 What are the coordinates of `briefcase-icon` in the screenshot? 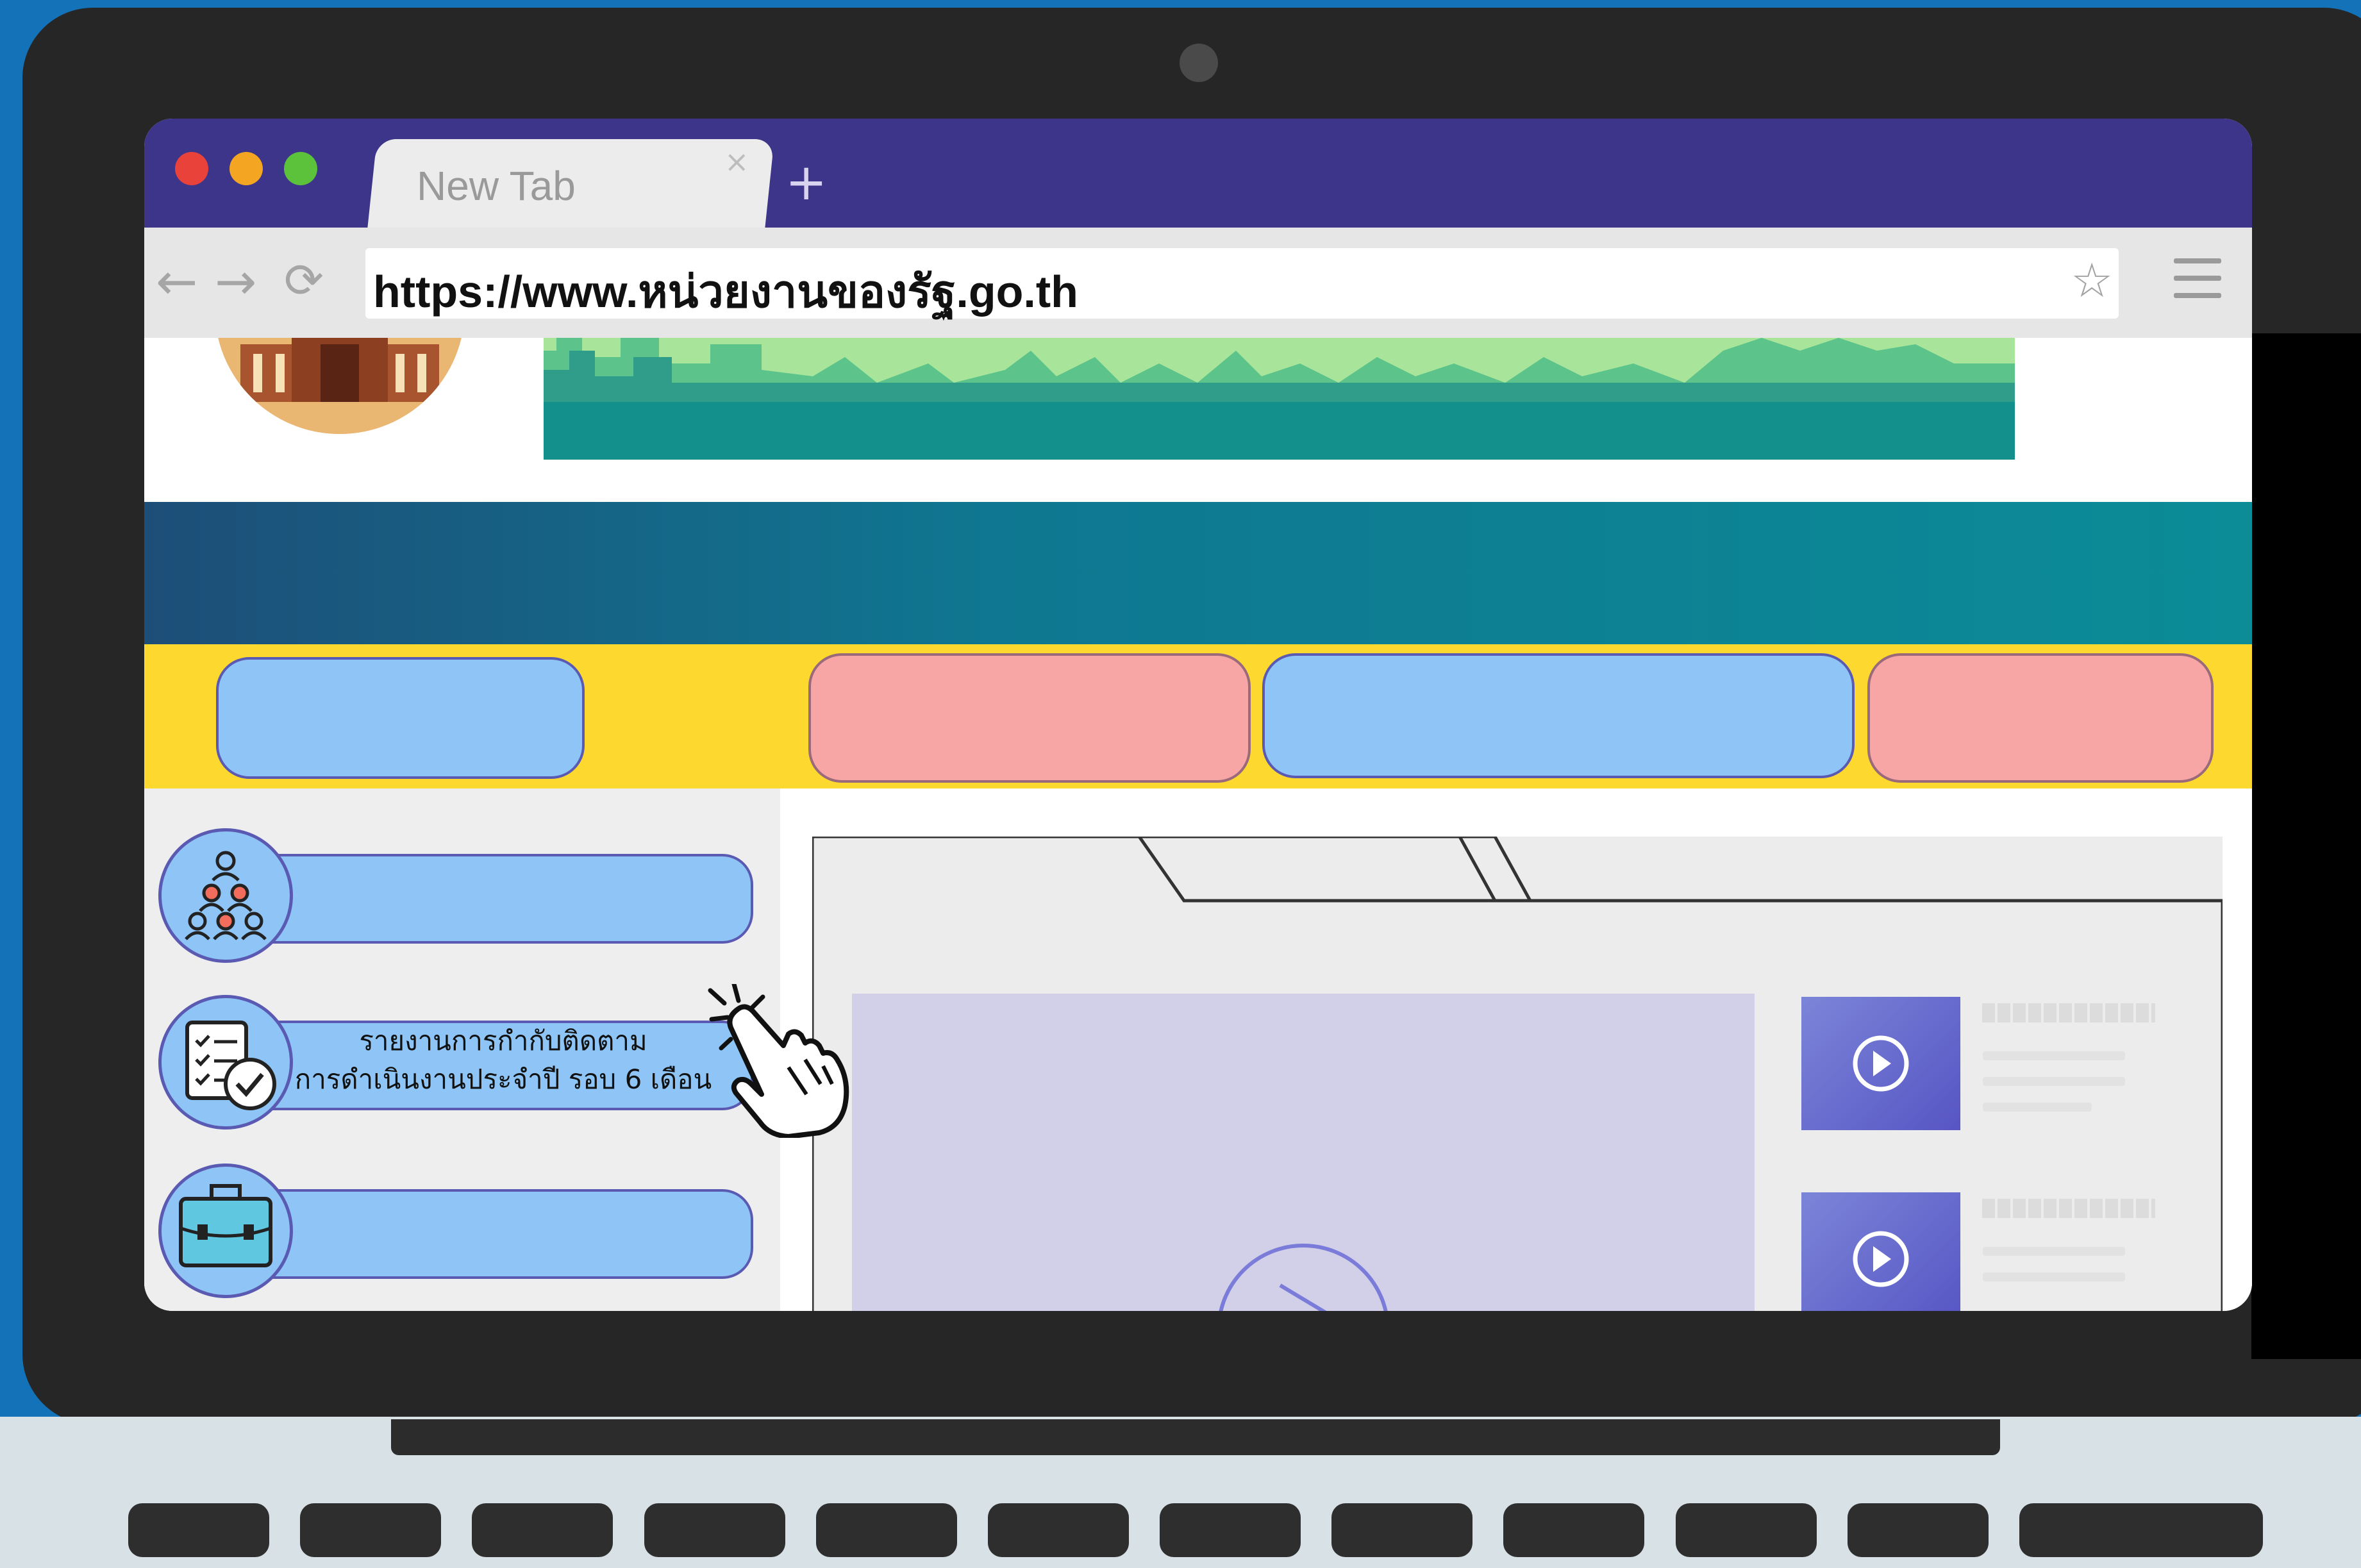 It's located at (225, 1230).